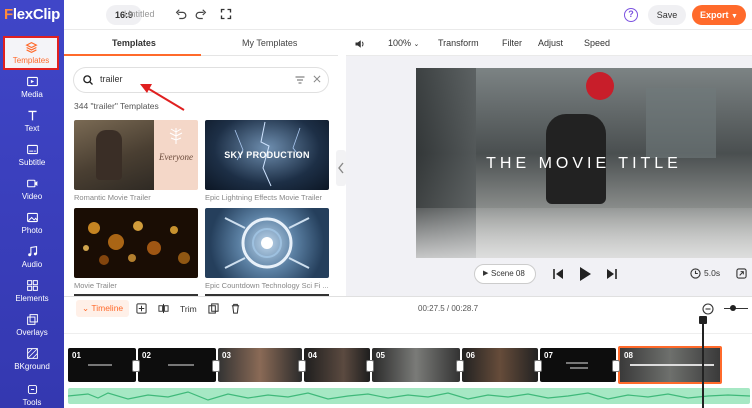 The height and width of the screenshot is (408, 752). I want to click on timeline-clip: 05, so click(416, 365).